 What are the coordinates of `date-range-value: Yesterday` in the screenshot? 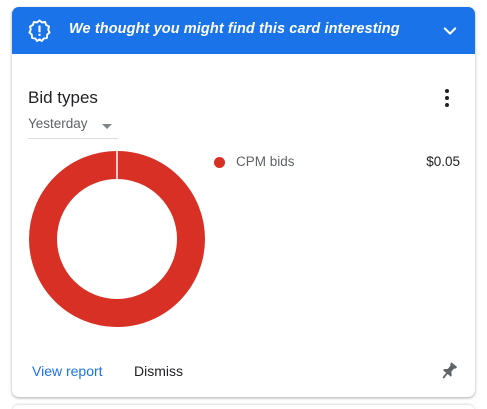 It's located at (58, 123).